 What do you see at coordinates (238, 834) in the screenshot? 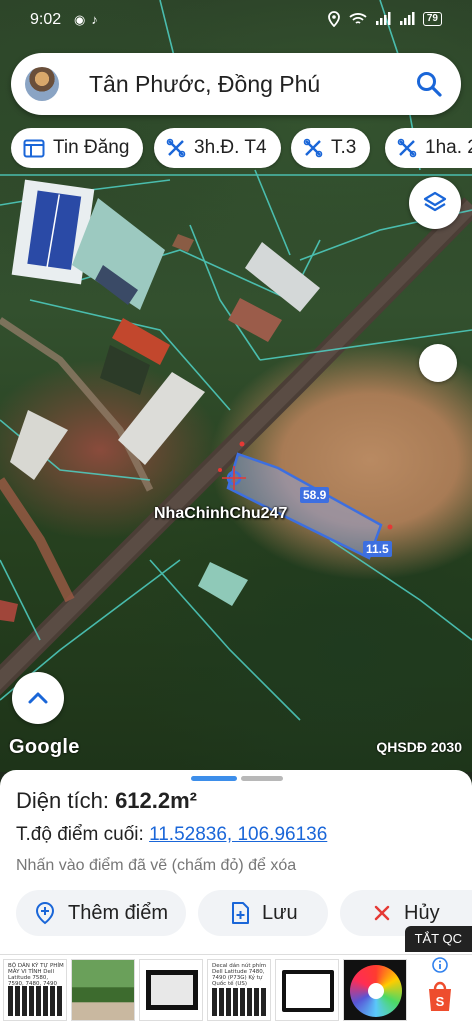
I see `coordinate-link: 11.52836, 106.96136` at bounding box center [238, 834].